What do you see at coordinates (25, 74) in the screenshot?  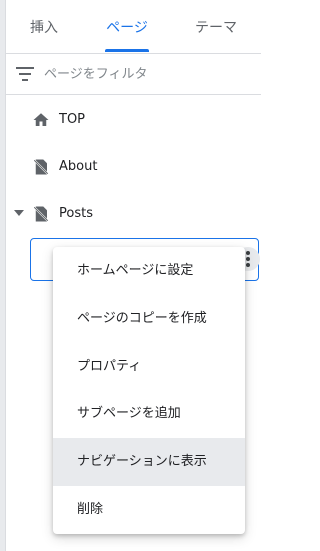 I see `filter-list-icon` at bounding box center [25, 74].